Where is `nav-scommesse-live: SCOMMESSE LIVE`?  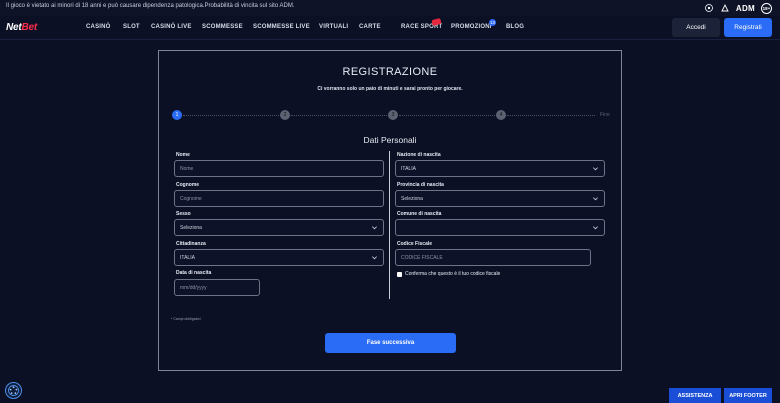 nav-scommesse-live: SCOMMESSE LIVE is located at coordinates (281, 27).